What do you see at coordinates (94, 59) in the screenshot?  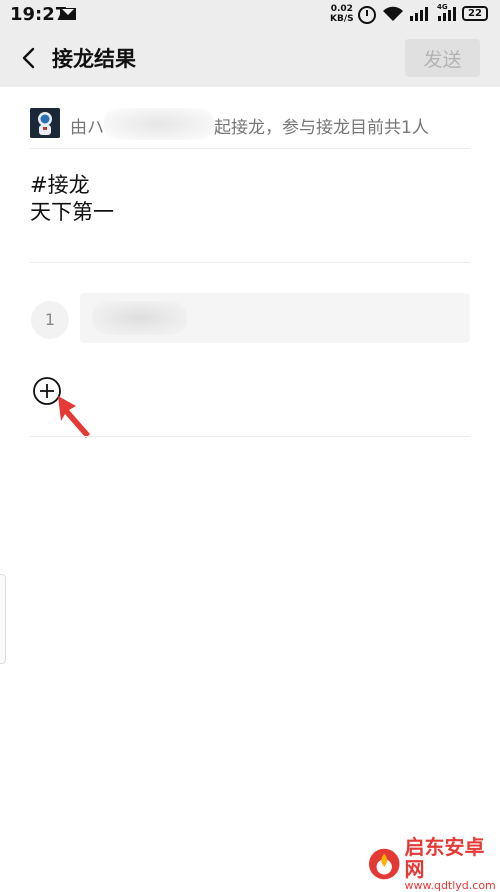 I see `page-title: 接龙结果` at bounding box center [94, 59].